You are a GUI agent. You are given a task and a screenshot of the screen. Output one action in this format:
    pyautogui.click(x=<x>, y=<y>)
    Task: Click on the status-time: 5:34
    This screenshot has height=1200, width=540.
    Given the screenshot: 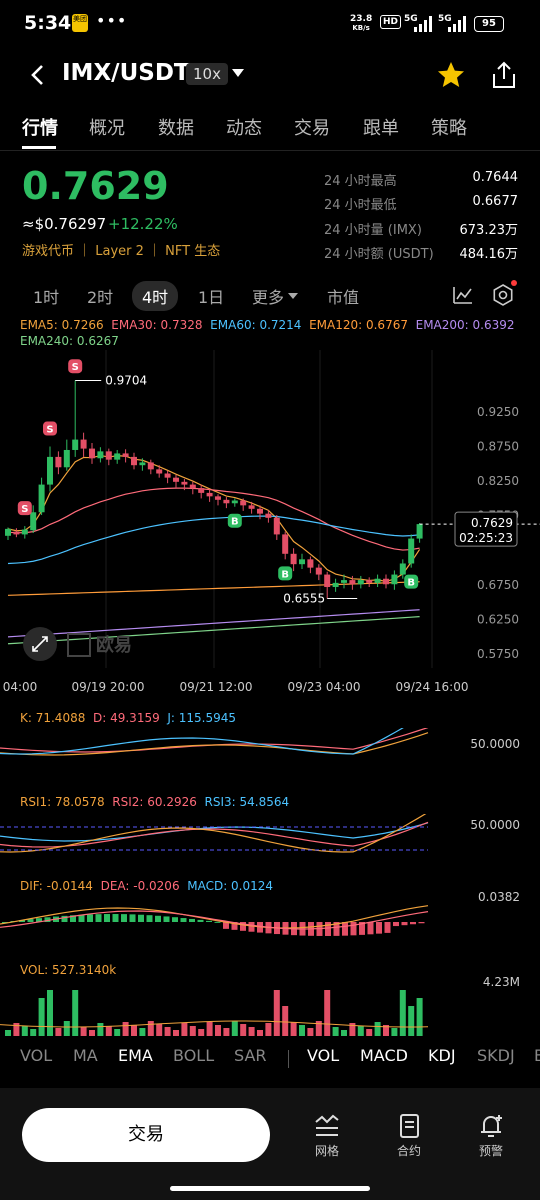 What is the action you would take?
    pyautogui.click(x=48, y=23)
    